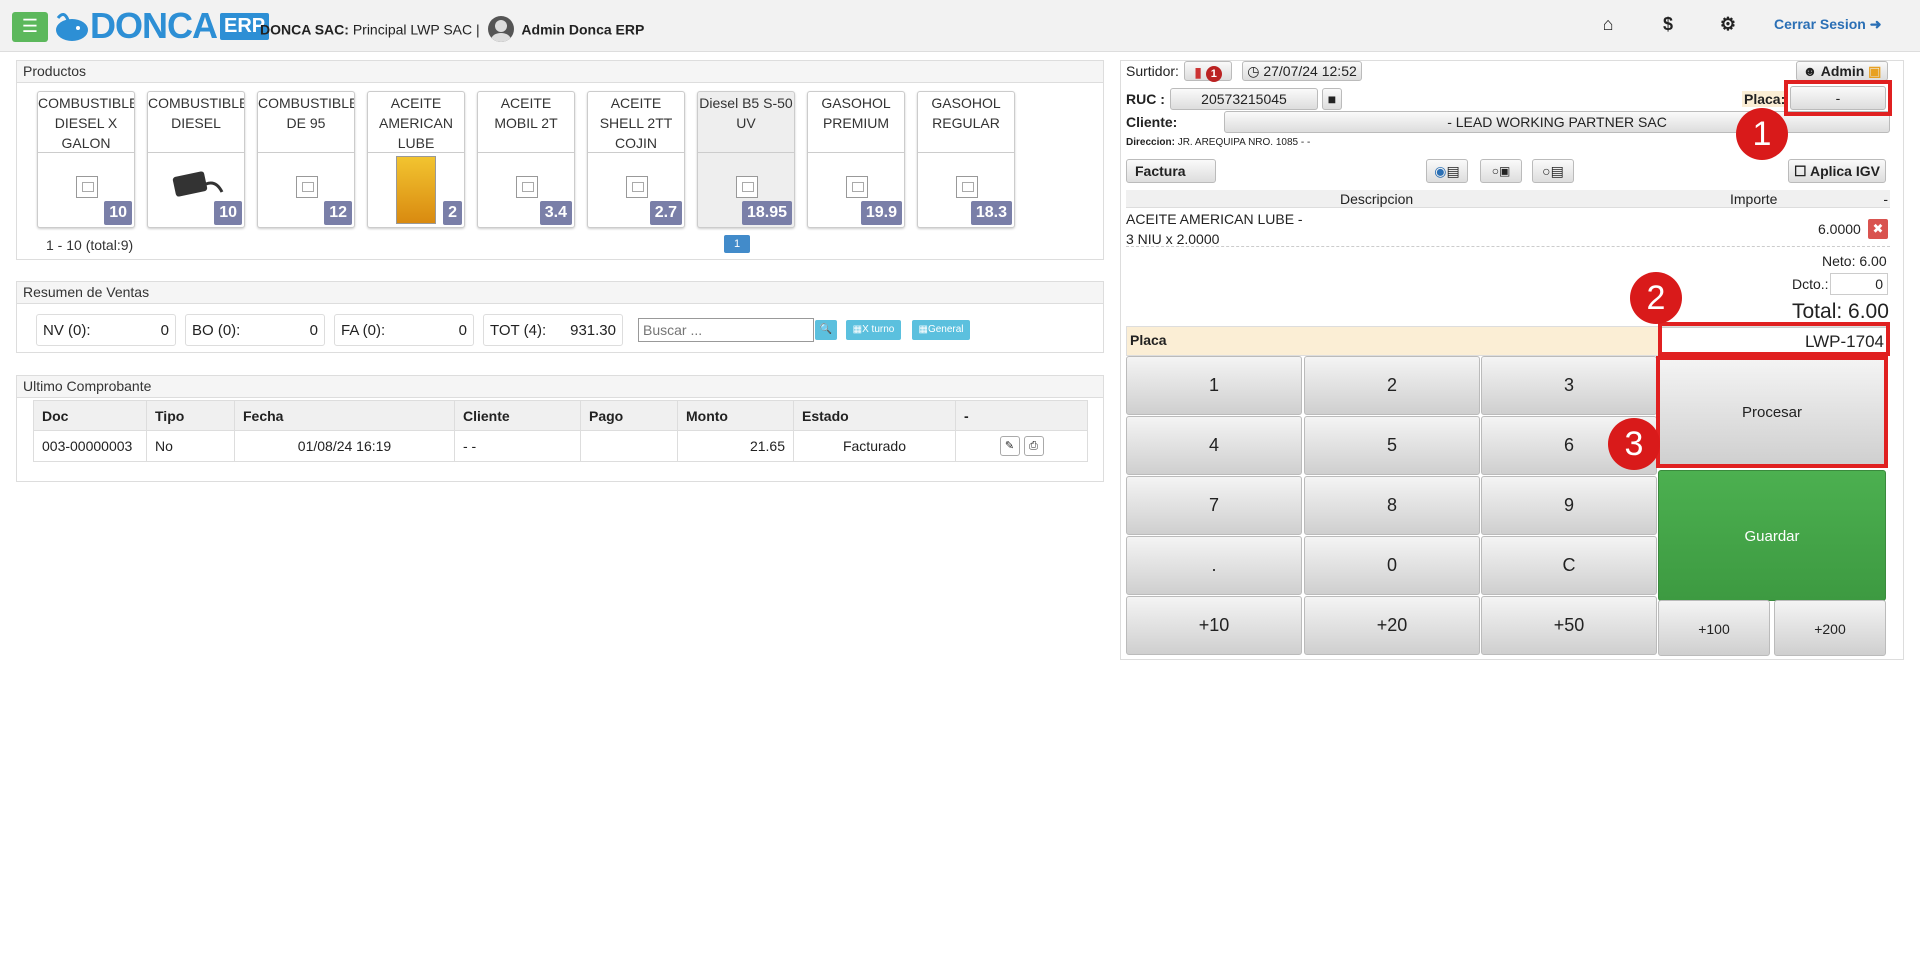 Image resolution: width=1920 pixels, height=956 pixels. I want to click on cell-actions: ✎ ⎙, so click(1021, 446).